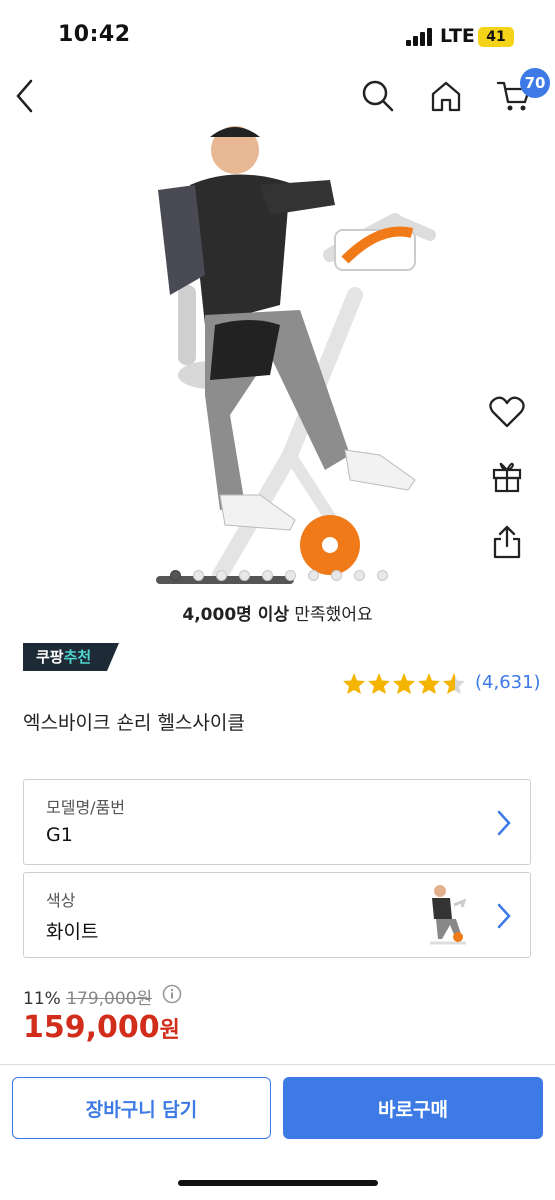 The width and height of the screenshot is (555, 1200). What do you see at coordinates (169, 1030) in the screenshot?
I see `current-price-currency: 원` at bounding box center [169, 1030].